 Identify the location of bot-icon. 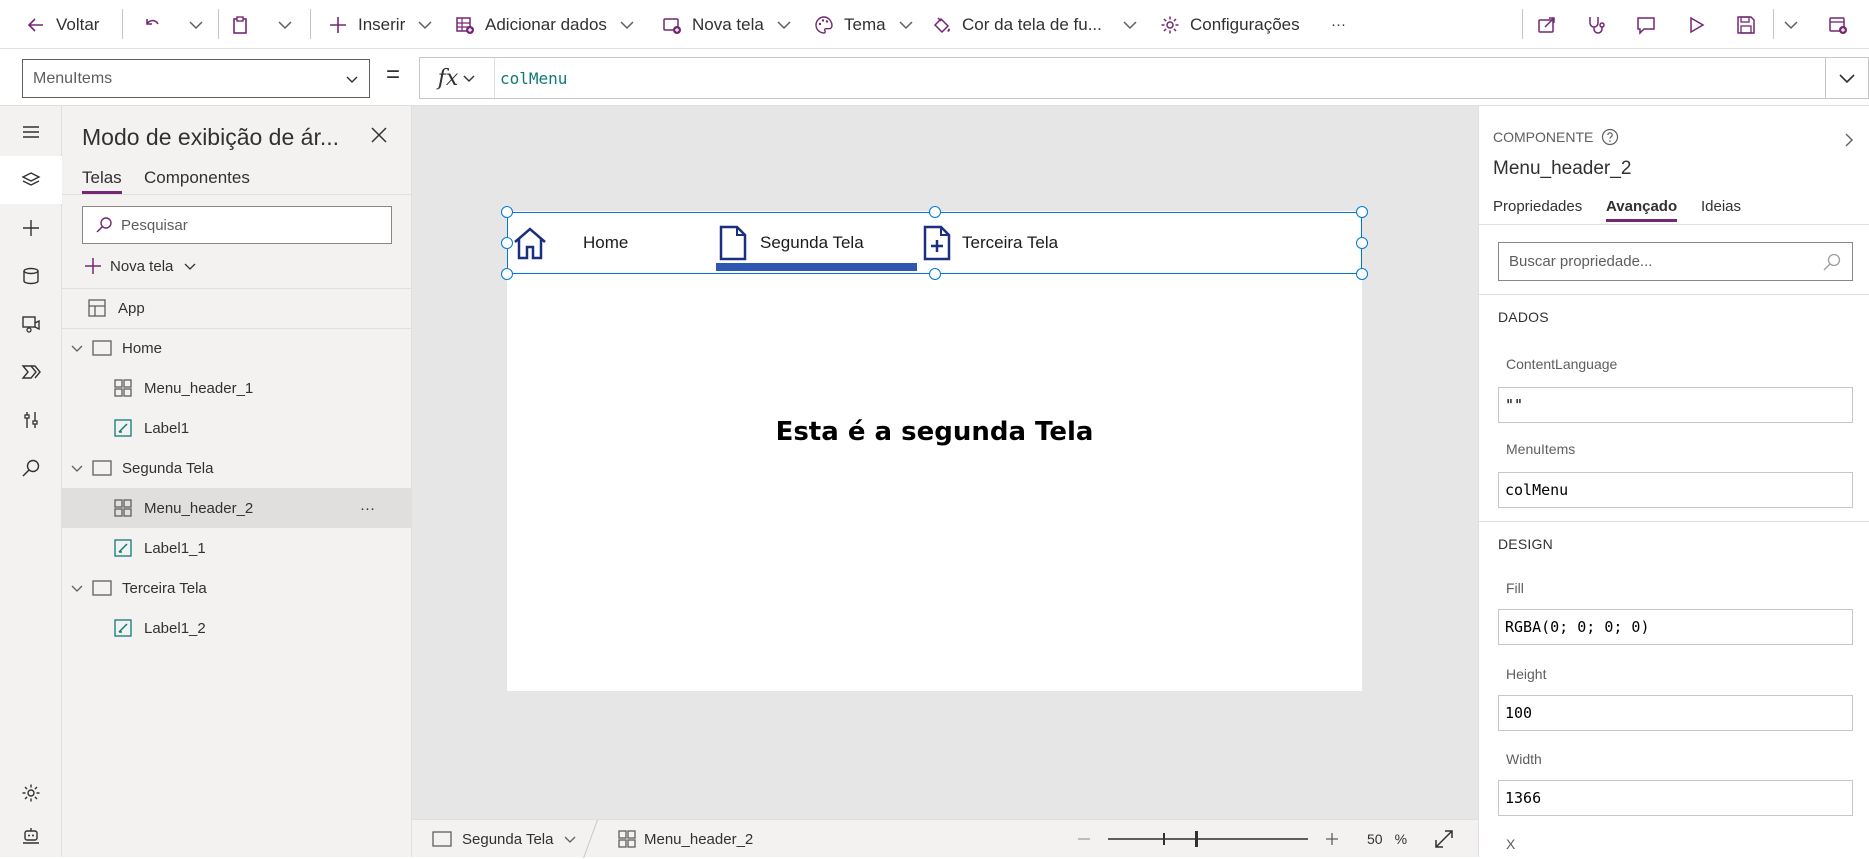
(31, 836).